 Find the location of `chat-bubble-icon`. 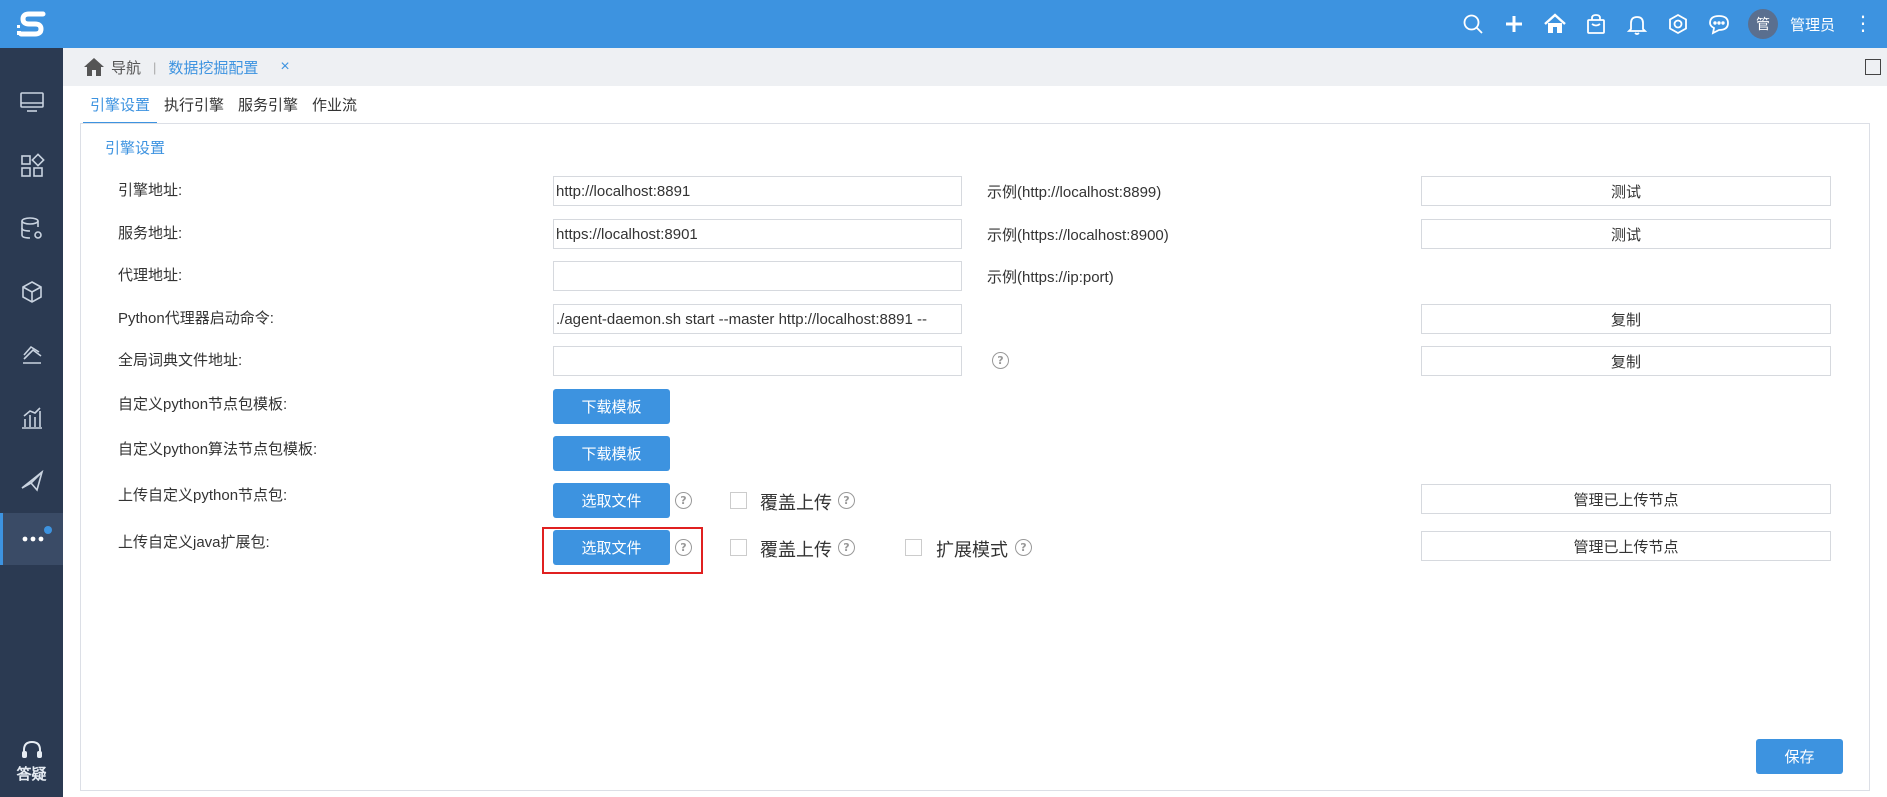

chat-bubble-icon is located at coordinates (1719, 25).